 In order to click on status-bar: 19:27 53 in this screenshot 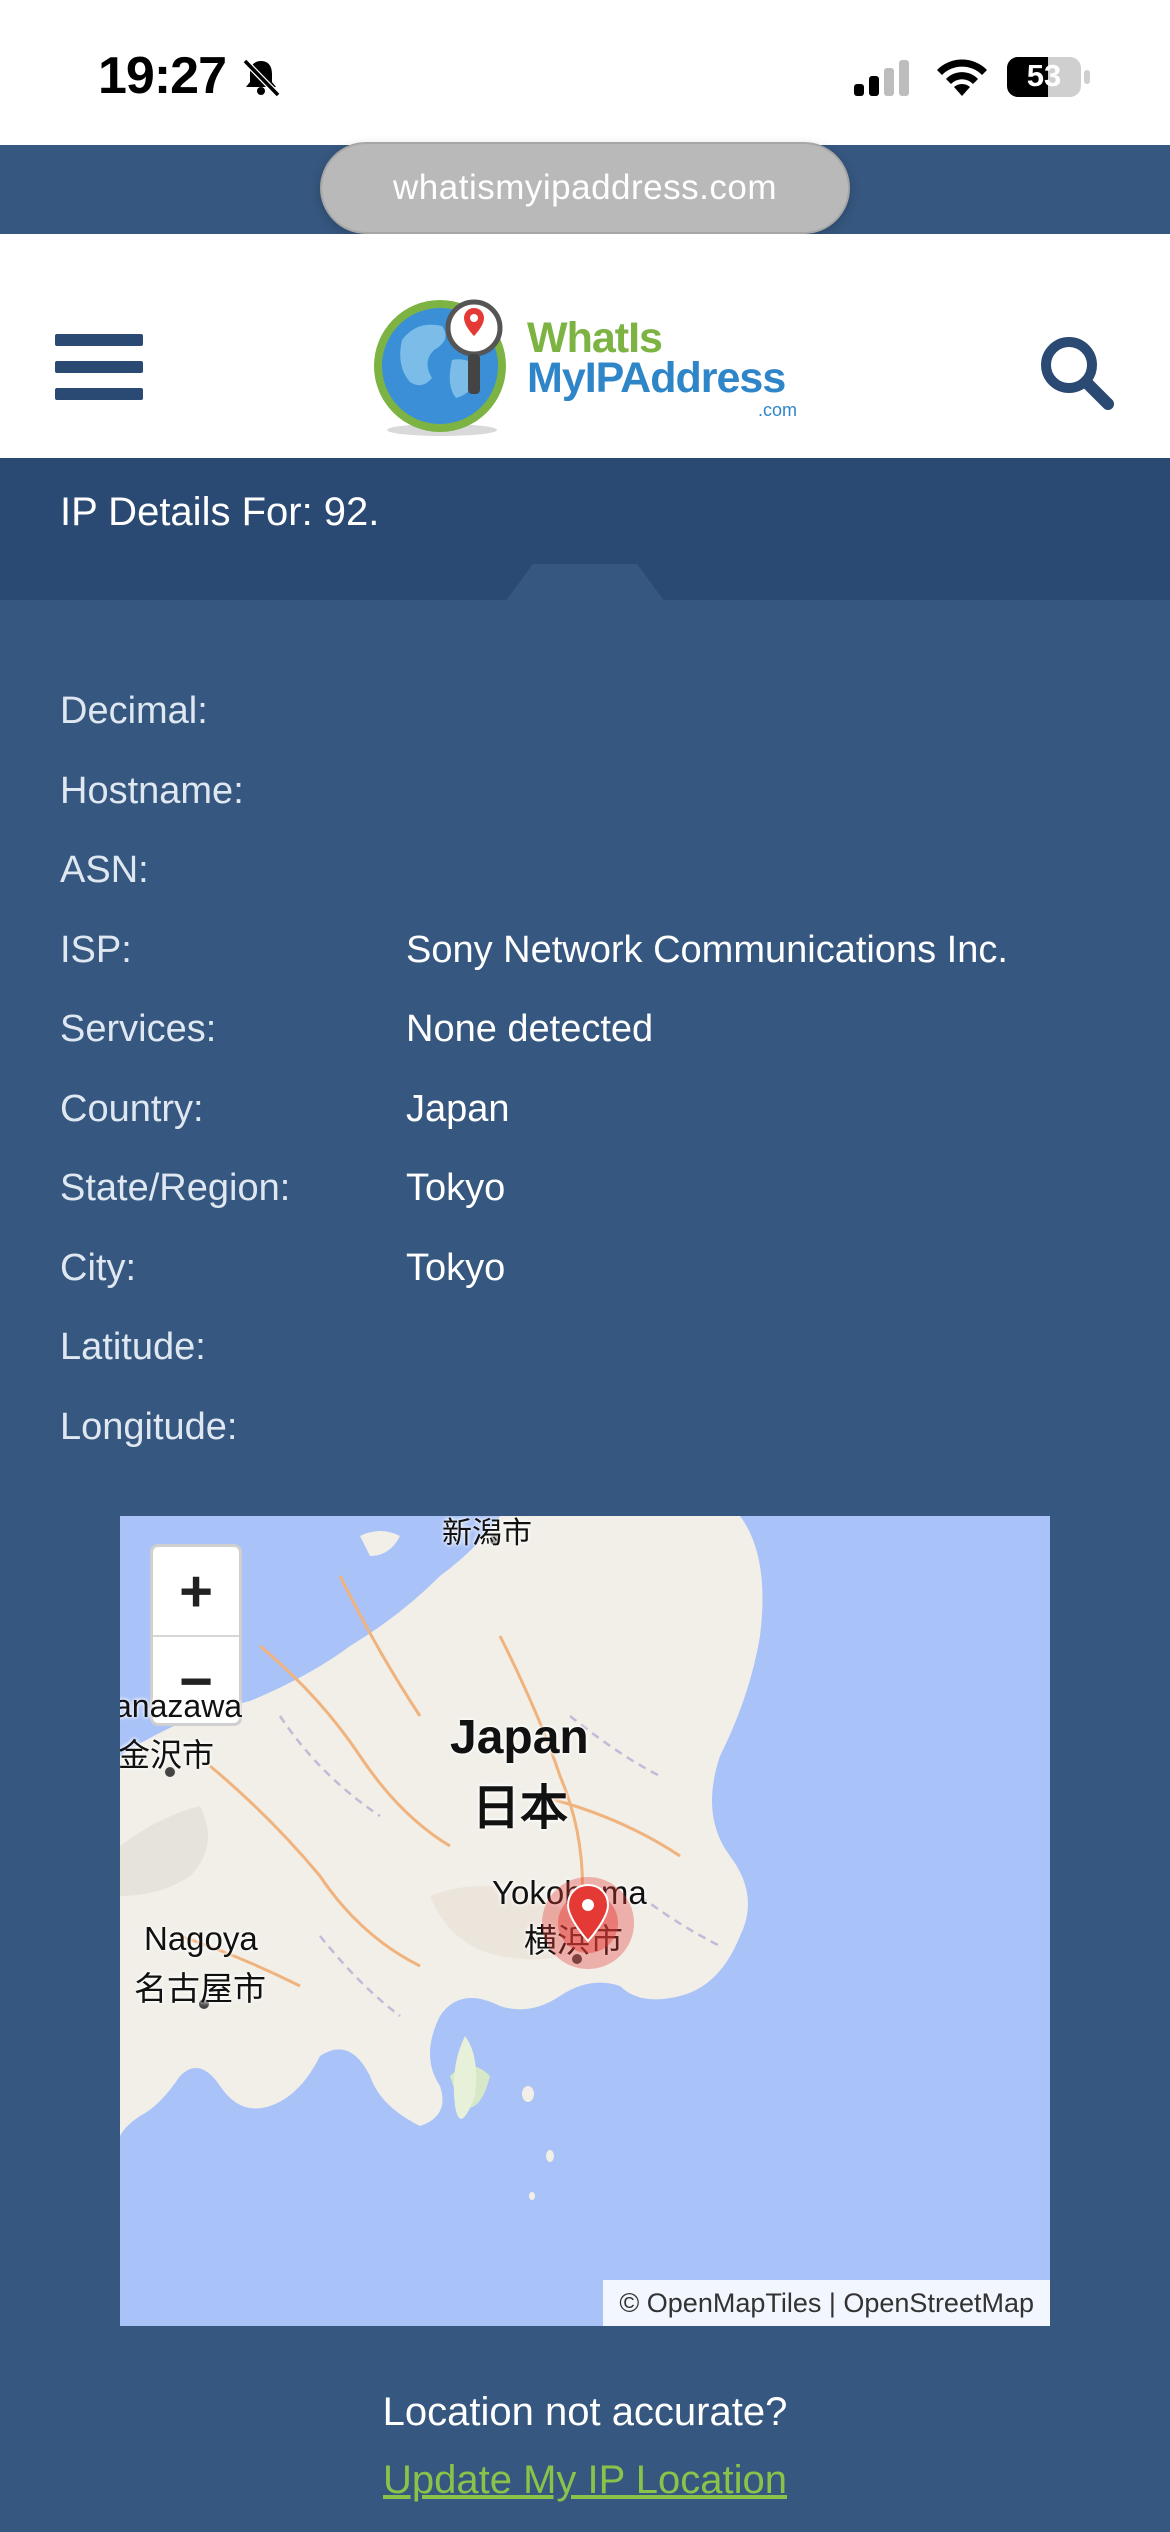, I will do `click(585, 72)`.